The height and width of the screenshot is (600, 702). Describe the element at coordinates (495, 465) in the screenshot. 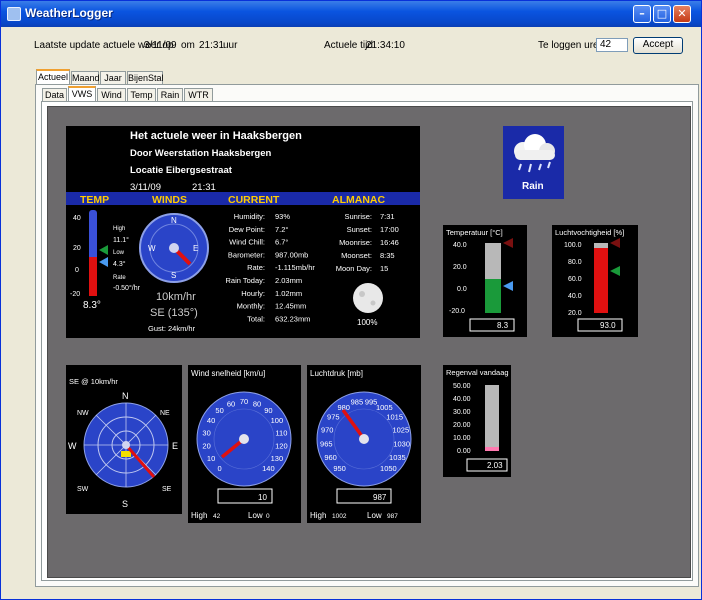

I see `rain-gauge-value: 2.03` at that location.